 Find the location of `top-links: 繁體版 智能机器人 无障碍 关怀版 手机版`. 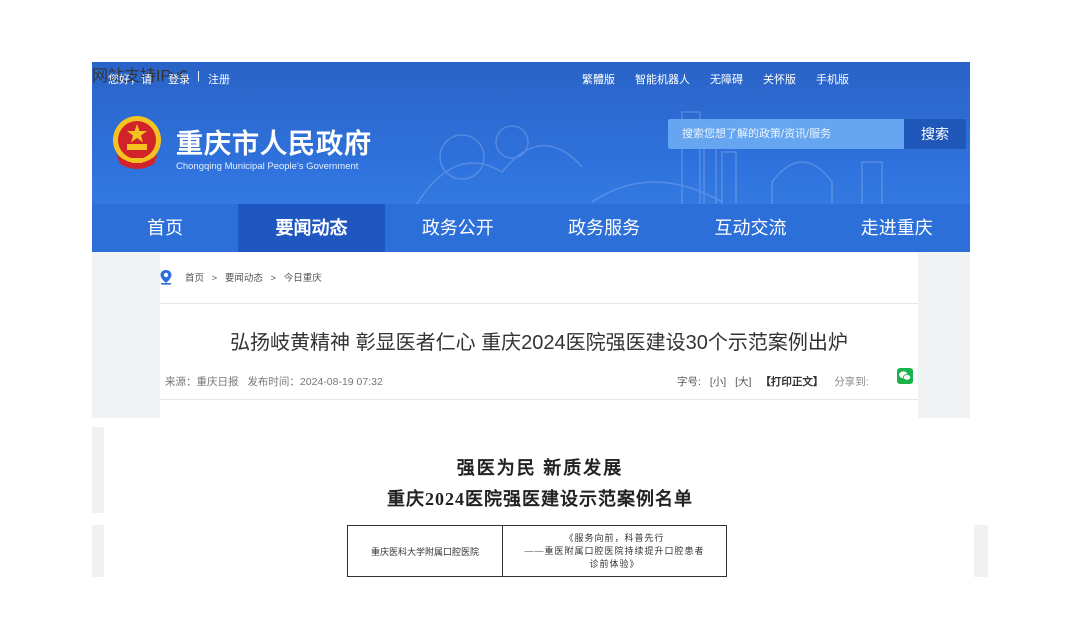

top-links: 繁體版 智能机器人 无障碍 关怀版 手机版 is located at coordinates (725, 79).